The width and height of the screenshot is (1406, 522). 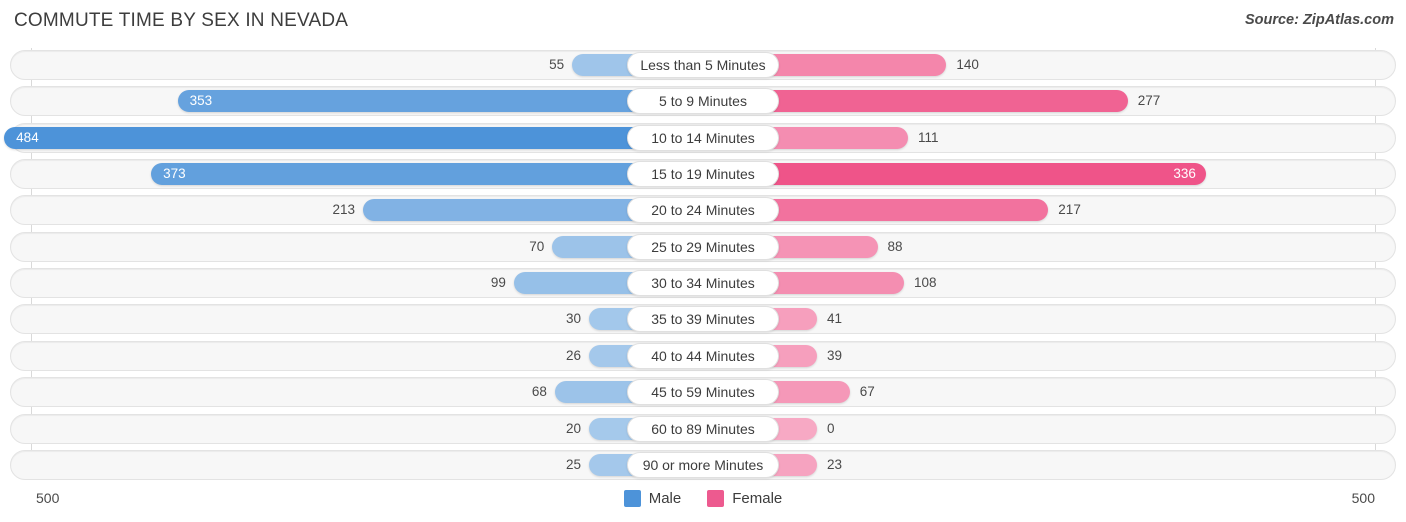 I want to click on table-row: 30 41 35 to 39 Minutes, so click(x=703, y=319).